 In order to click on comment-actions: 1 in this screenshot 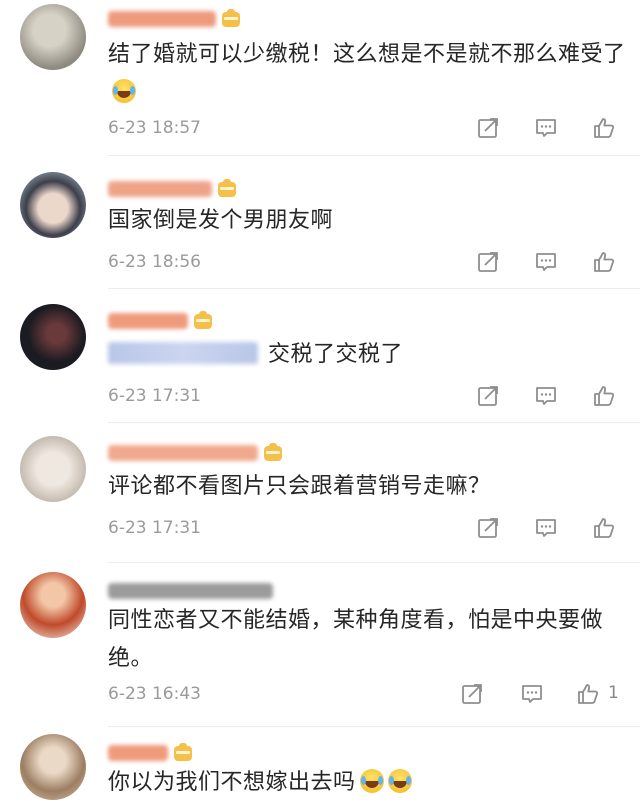, I will do `click(544, 694)`.